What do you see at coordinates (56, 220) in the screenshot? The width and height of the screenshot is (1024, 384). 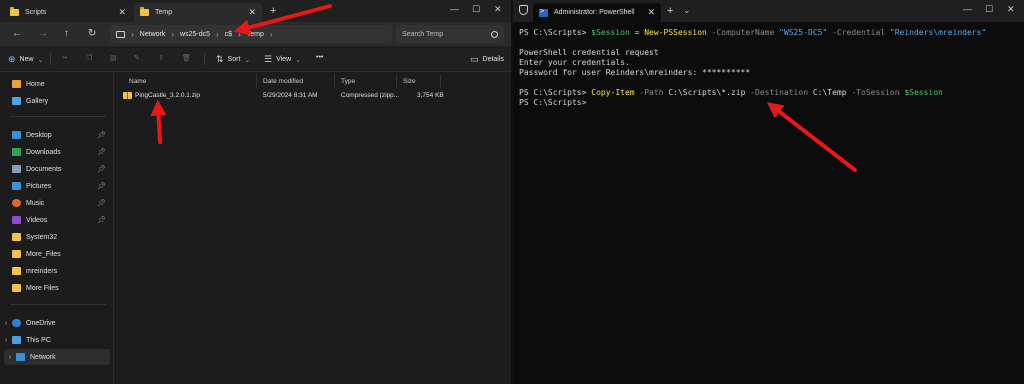 I see `sidebar-item-videos: Videos 📌︎` at bounding box center [56, 220].